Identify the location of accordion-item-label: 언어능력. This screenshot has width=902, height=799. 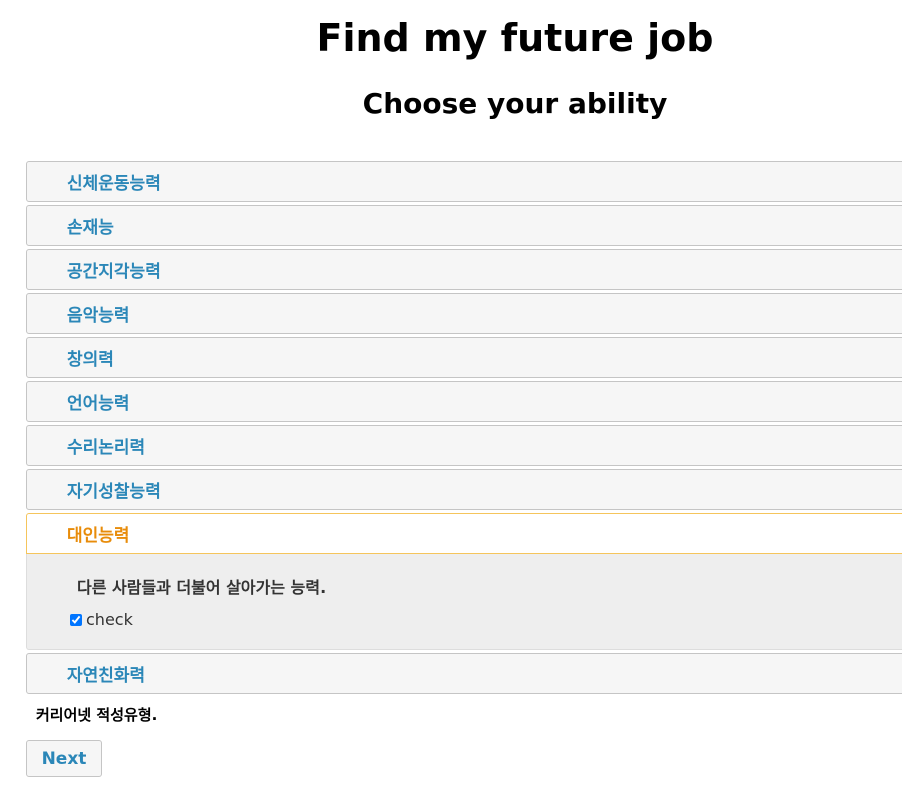
(98, 404).